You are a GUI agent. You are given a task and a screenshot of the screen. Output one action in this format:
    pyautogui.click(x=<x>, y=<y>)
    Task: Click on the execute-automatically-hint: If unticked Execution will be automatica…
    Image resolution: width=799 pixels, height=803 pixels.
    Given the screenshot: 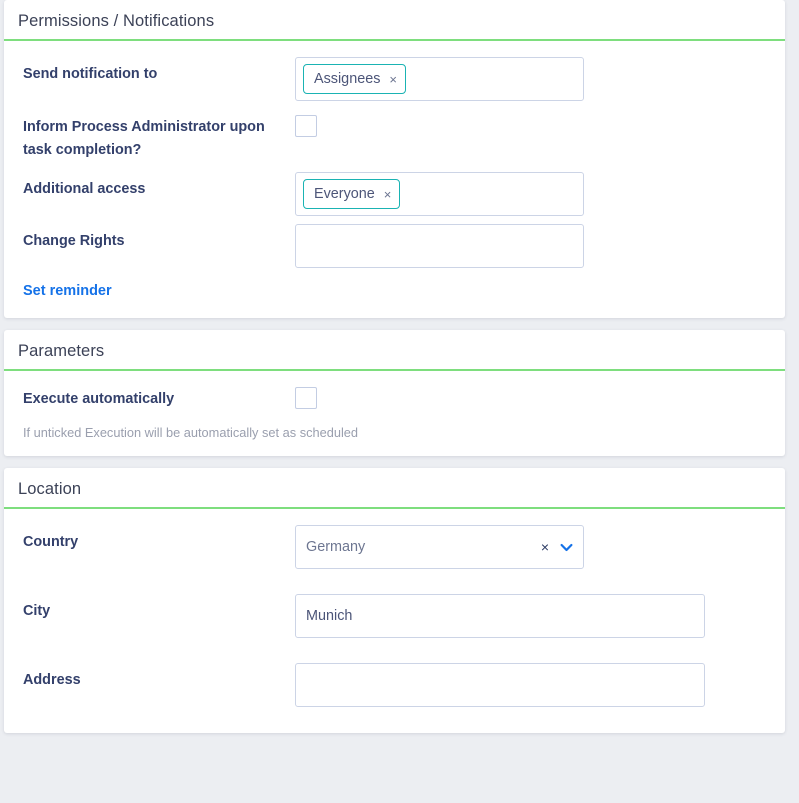 What is the action you would take?
    pyautogui.click(x=191, y=433)
    